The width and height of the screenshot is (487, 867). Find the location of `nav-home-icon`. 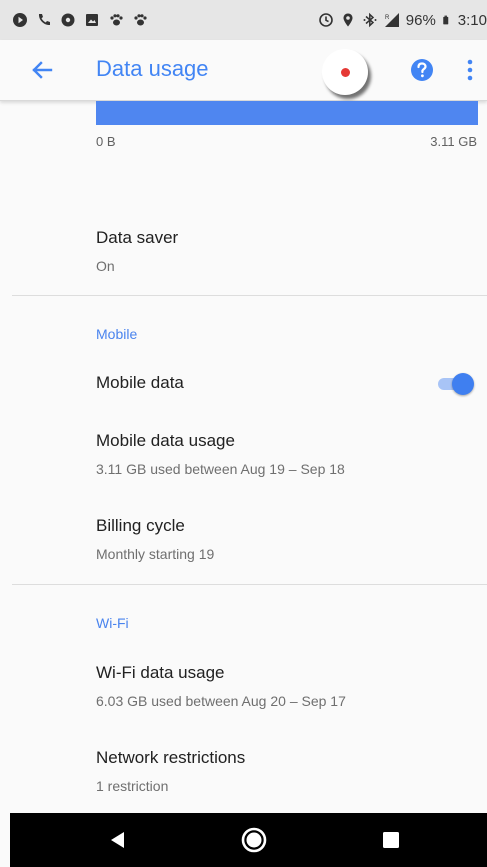

nav-home-icon is located at coordinates (254, 840).